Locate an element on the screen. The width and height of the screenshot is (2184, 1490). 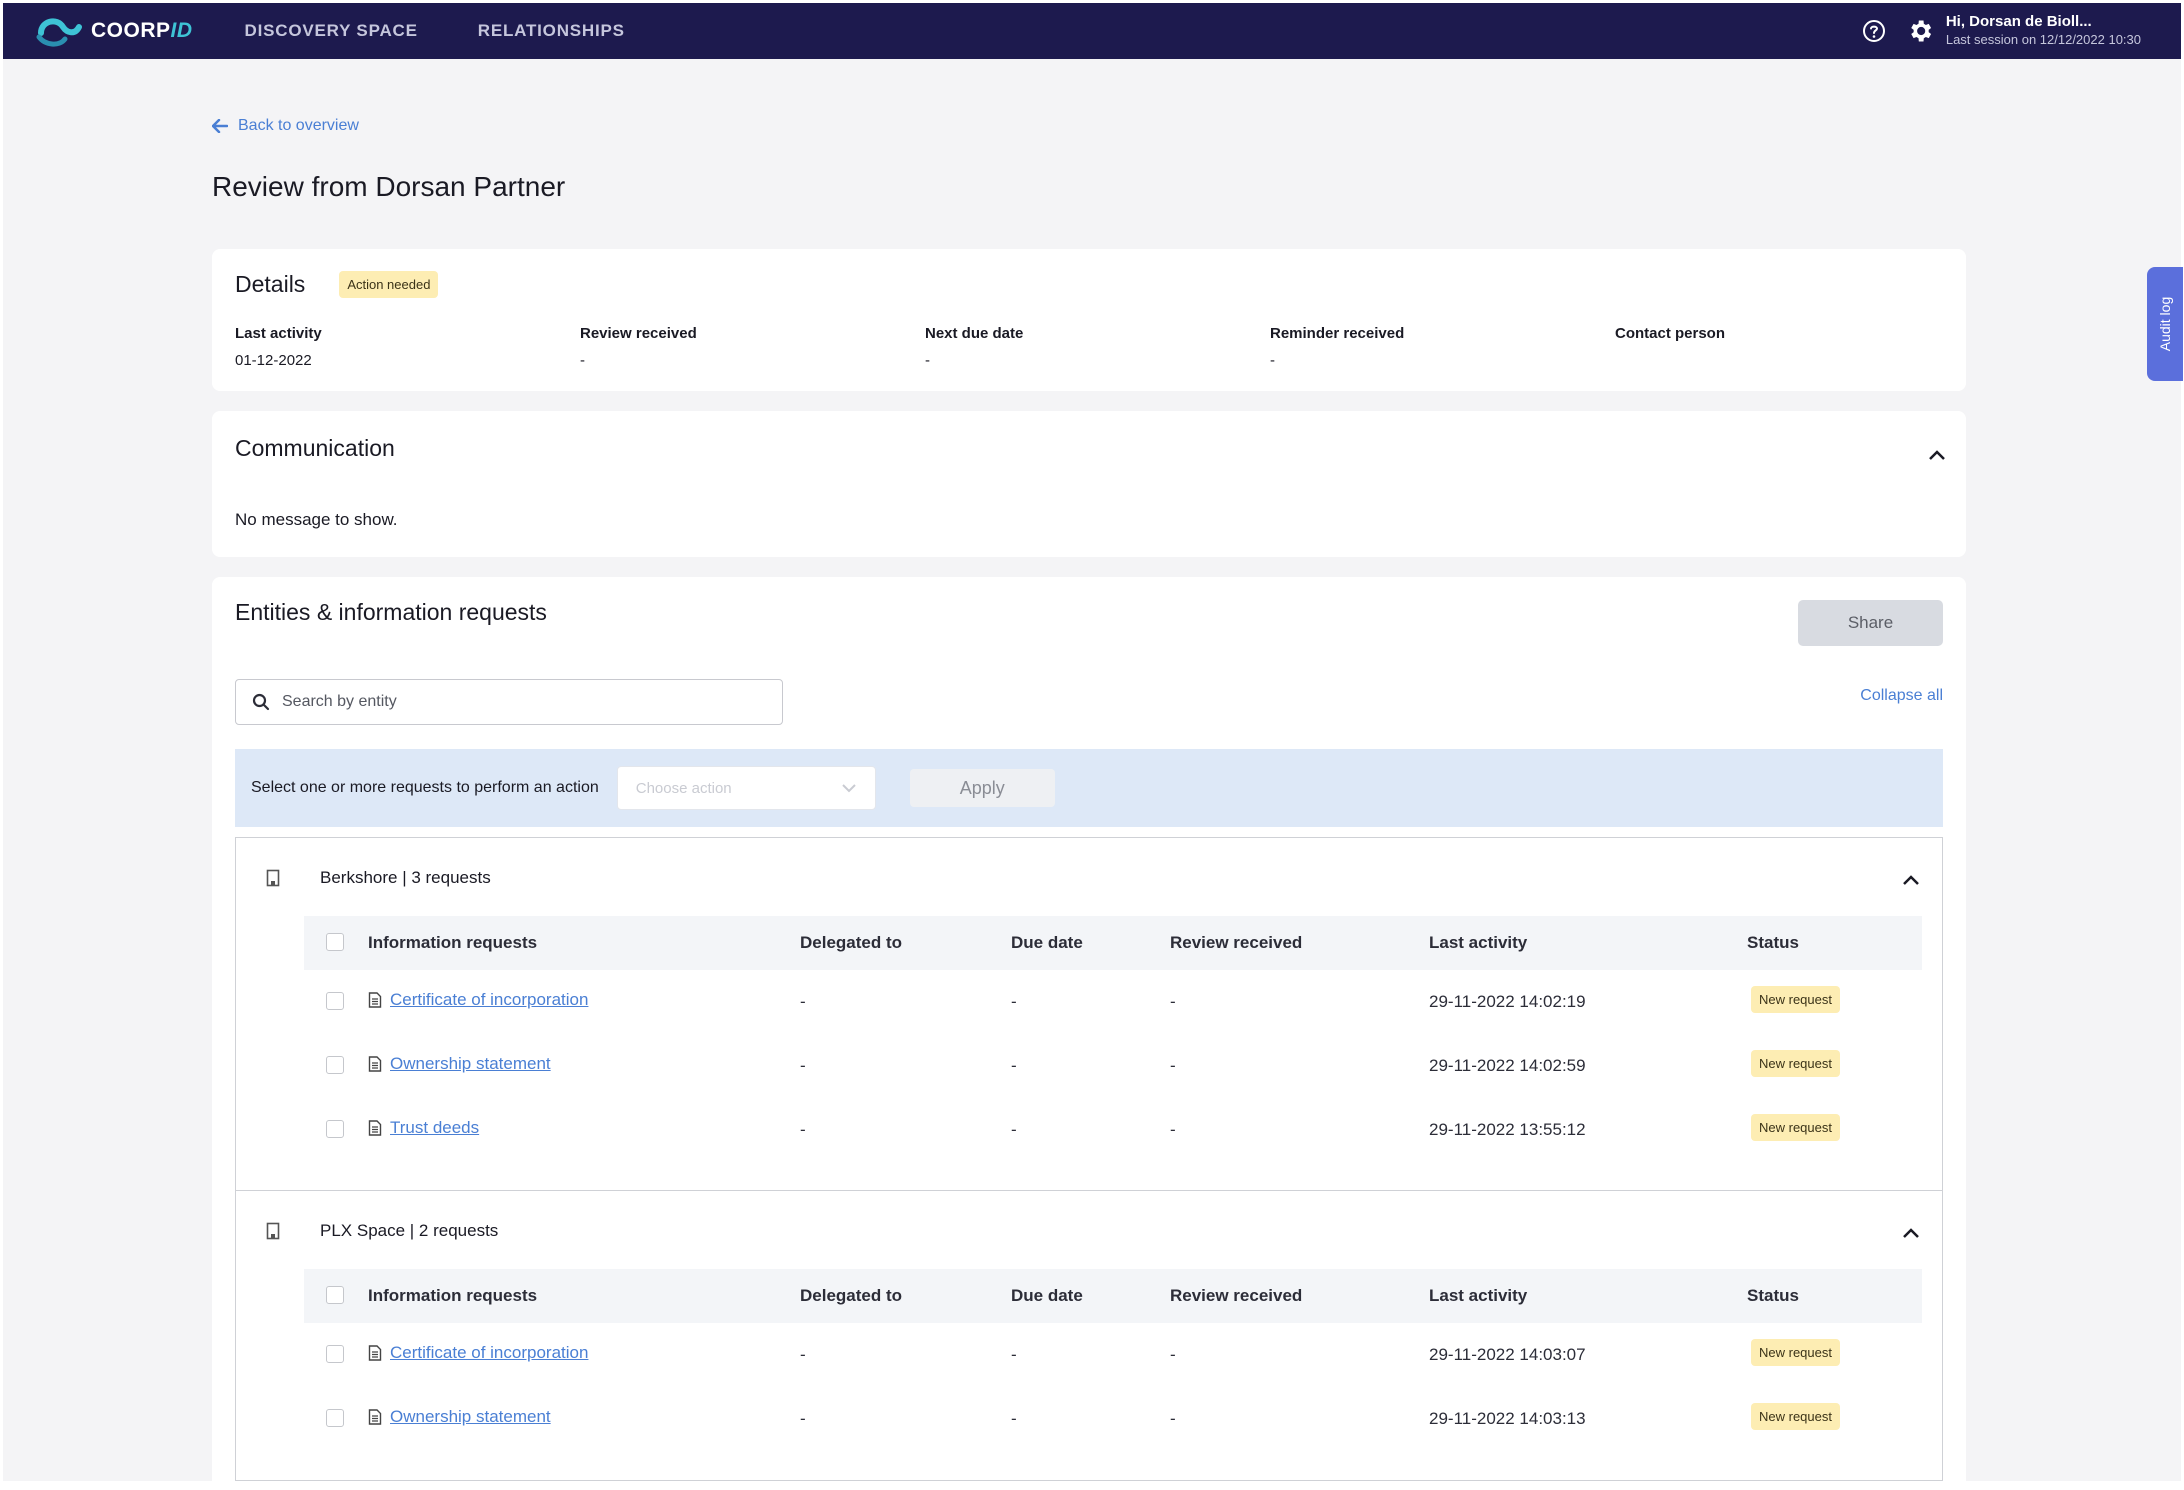
review-received-value: - is located at coordinates (582, 360).